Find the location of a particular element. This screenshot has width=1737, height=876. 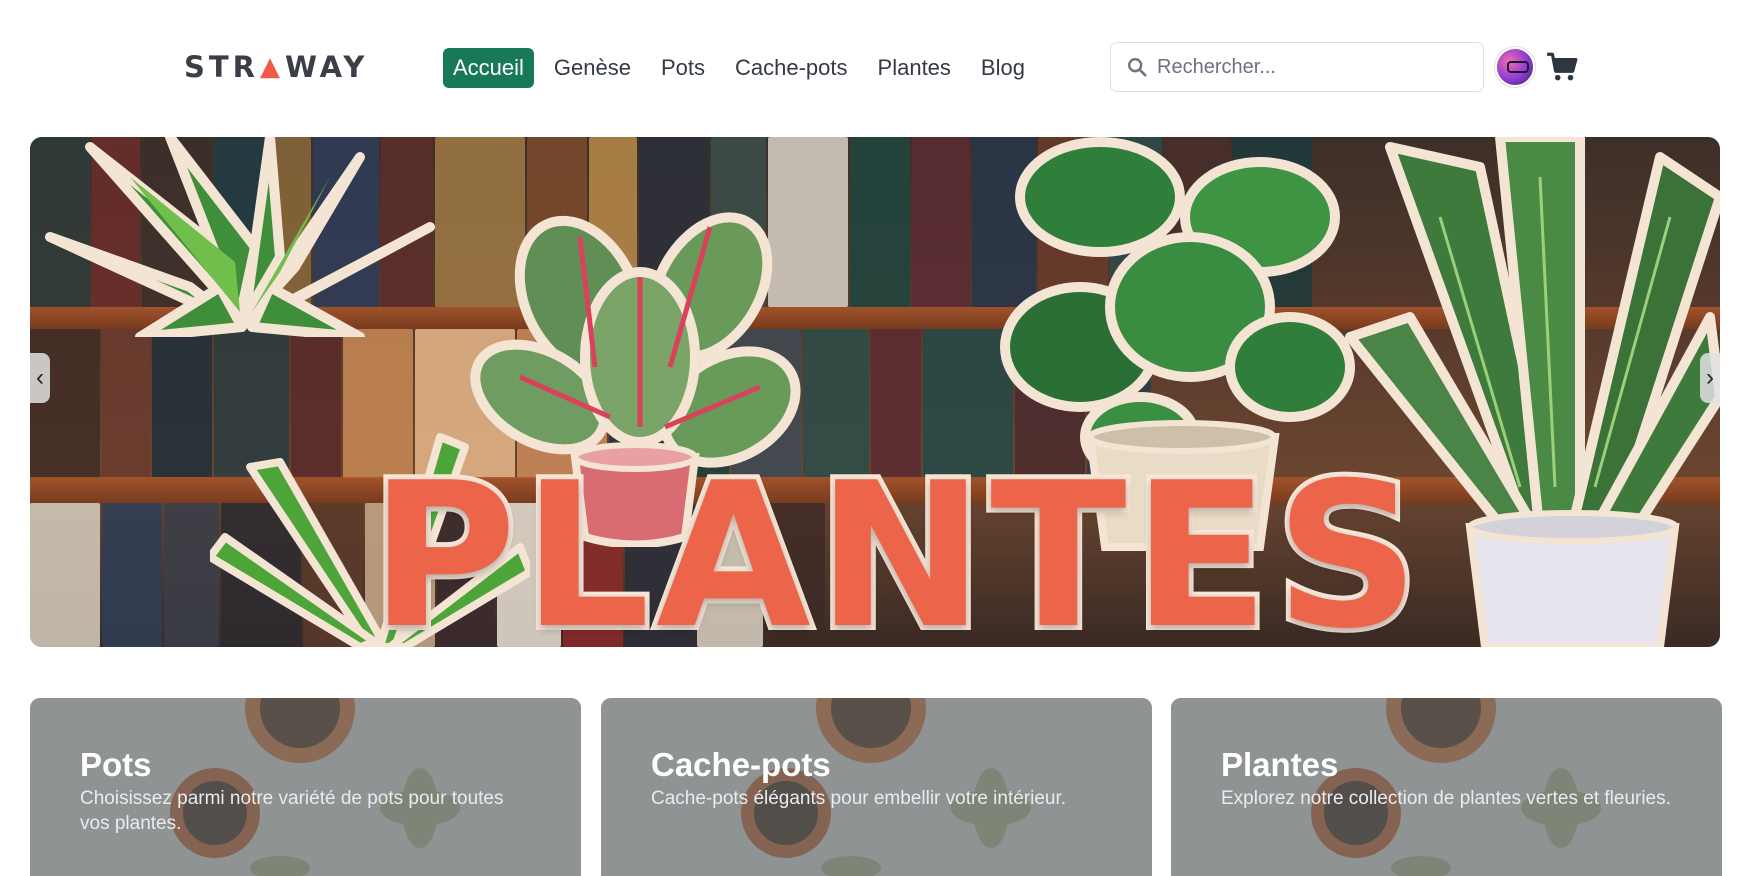

carousel-next-button: › is located at coordinates (1710, 378).